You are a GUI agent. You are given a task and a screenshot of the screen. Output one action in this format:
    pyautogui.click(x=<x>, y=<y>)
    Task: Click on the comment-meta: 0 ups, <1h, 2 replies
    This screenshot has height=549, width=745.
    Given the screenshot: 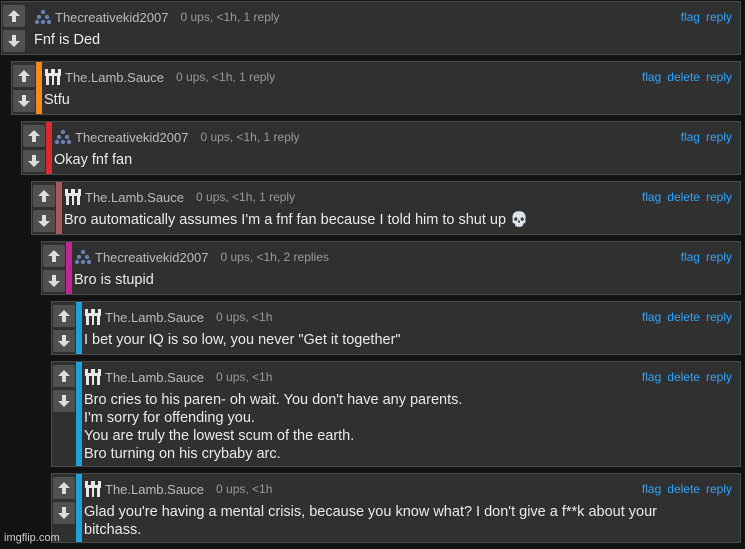 What is the action you would take?
    pyautogui.click(x=274, y=257)
    